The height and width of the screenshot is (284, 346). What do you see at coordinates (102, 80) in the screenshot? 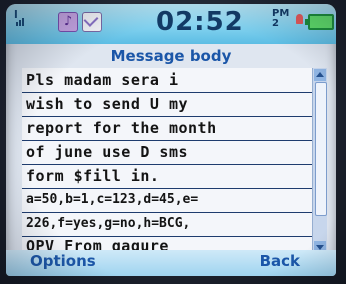
I see `message-line: Pls madam sera i` at bounding box center [102, 80].